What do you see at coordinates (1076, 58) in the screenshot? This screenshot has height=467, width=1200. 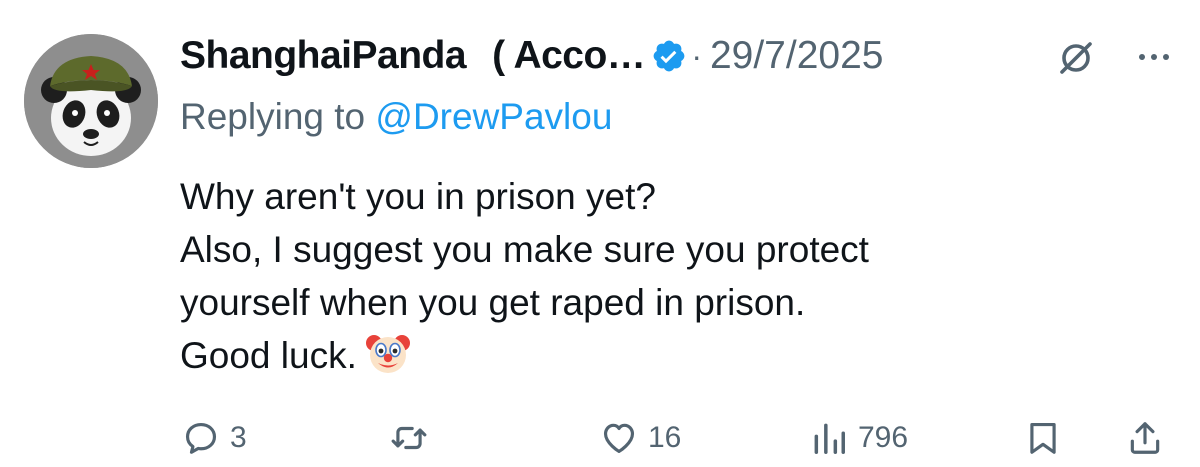 I see `grok-icon` at bounding box center [1076, 58].